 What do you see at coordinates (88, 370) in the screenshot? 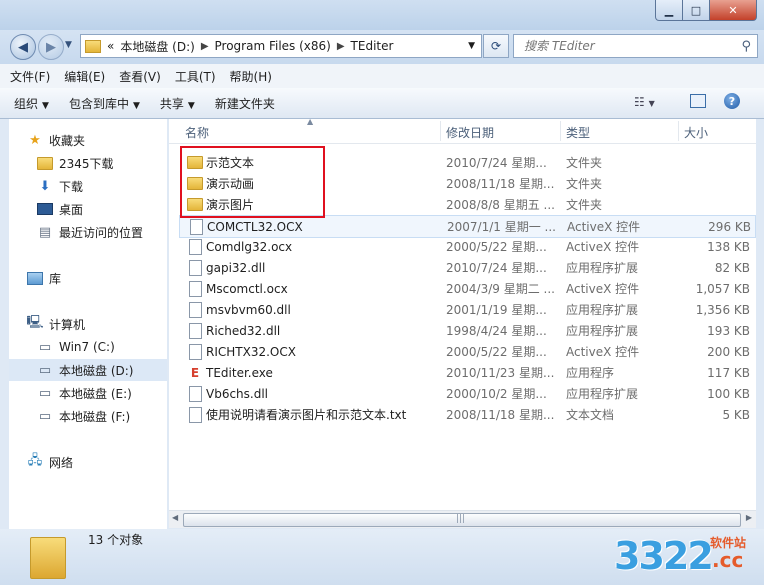
I see `nav-drive-d: ▭ 本地磁盘 (D:)` at bounding box center [88, 370].